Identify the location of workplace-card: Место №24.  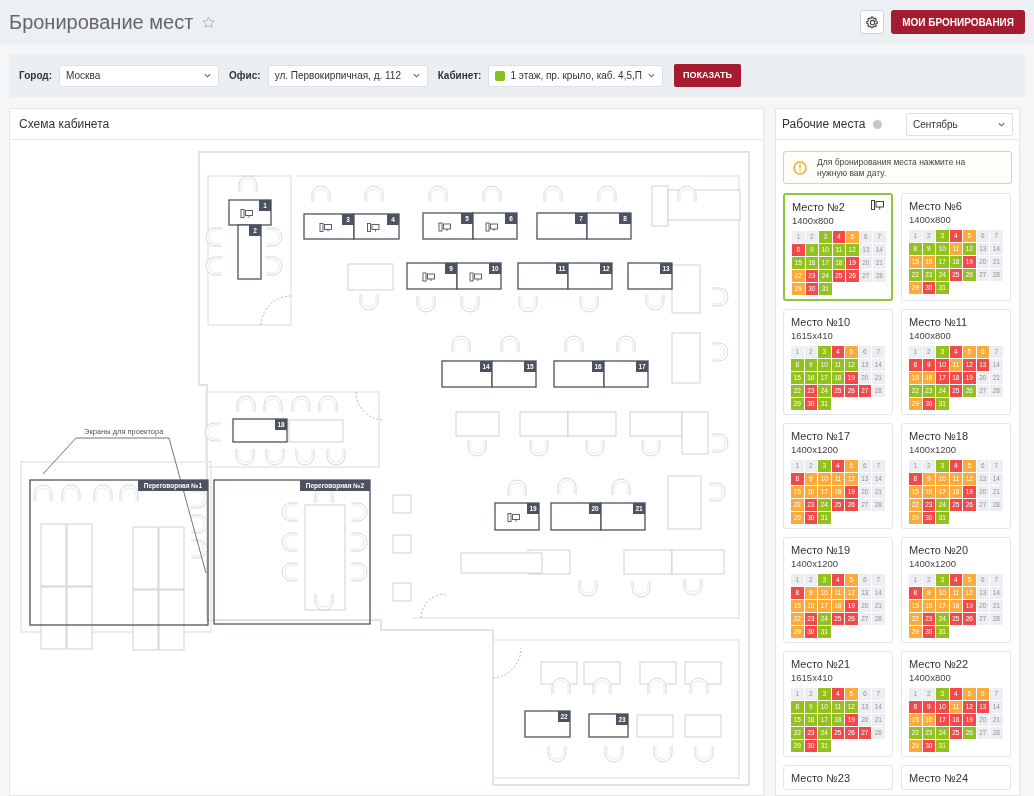
(956, 777).